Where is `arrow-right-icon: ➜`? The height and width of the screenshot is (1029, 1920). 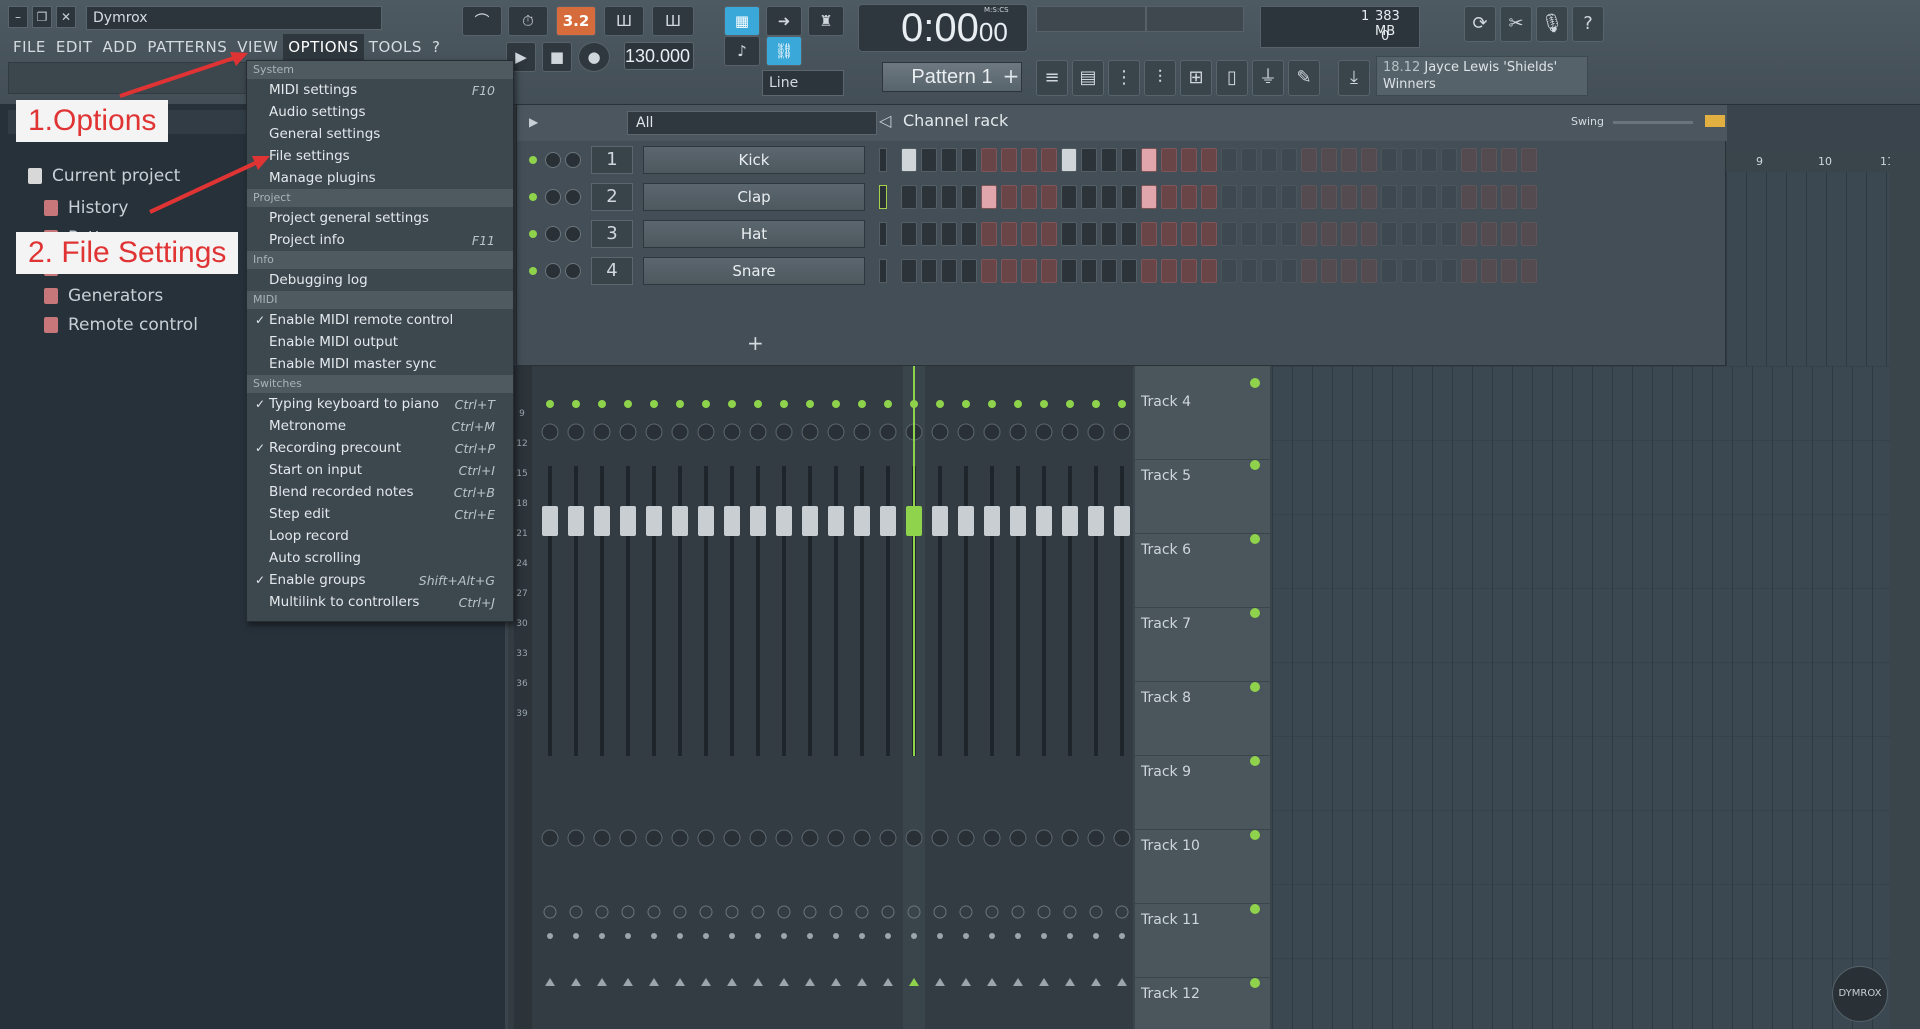 arrow-right-icon: ➜ is located at coordinates (784, 21).